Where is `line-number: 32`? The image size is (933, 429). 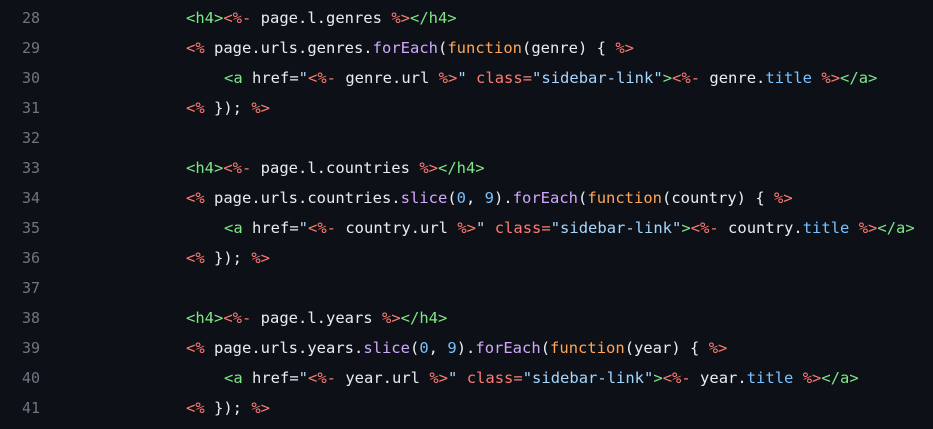
line-number: 32 is located at coordinates (30, 138).